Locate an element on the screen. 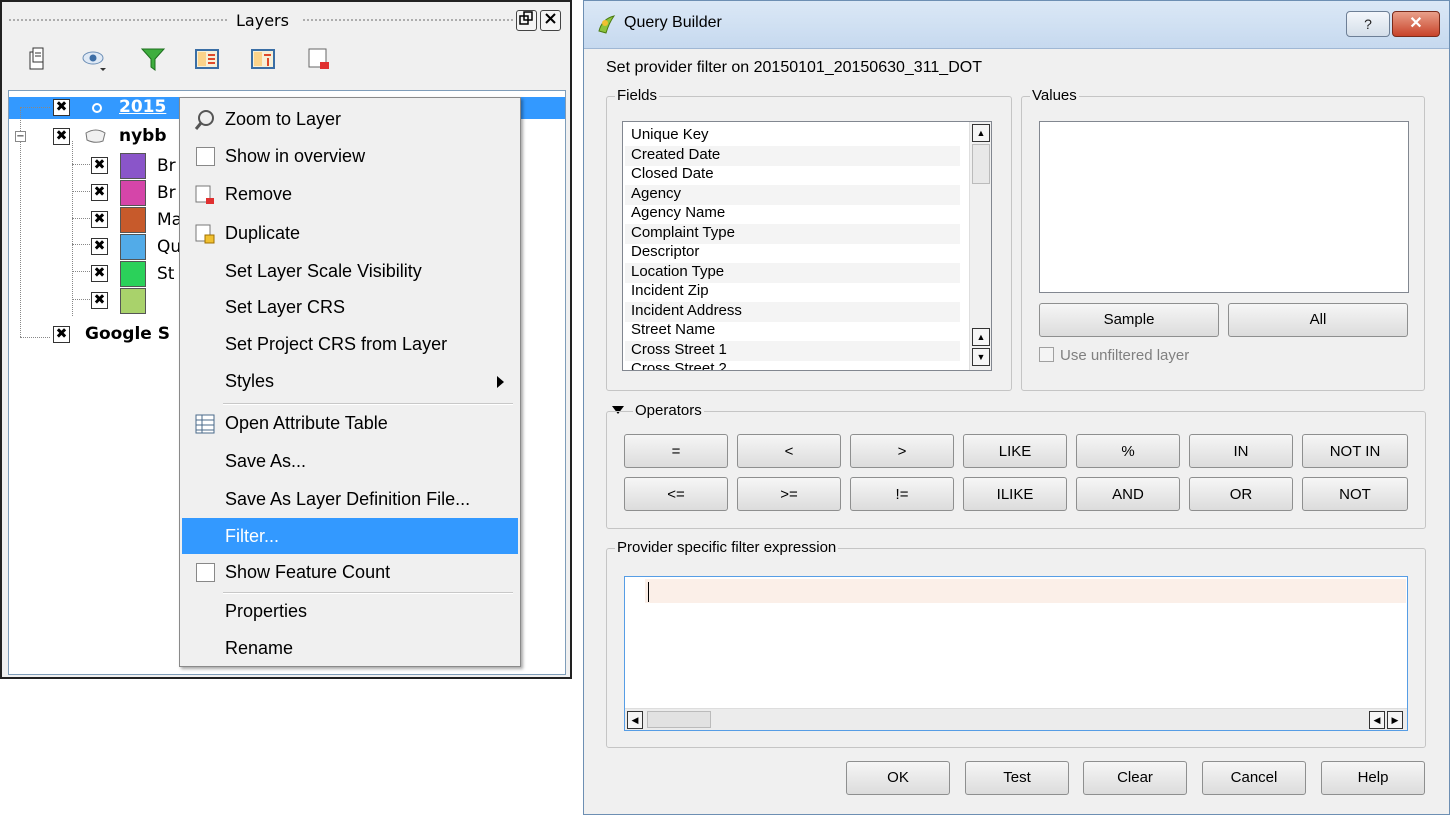  operator-or-button: OR is located at coordinates (1241, 494).